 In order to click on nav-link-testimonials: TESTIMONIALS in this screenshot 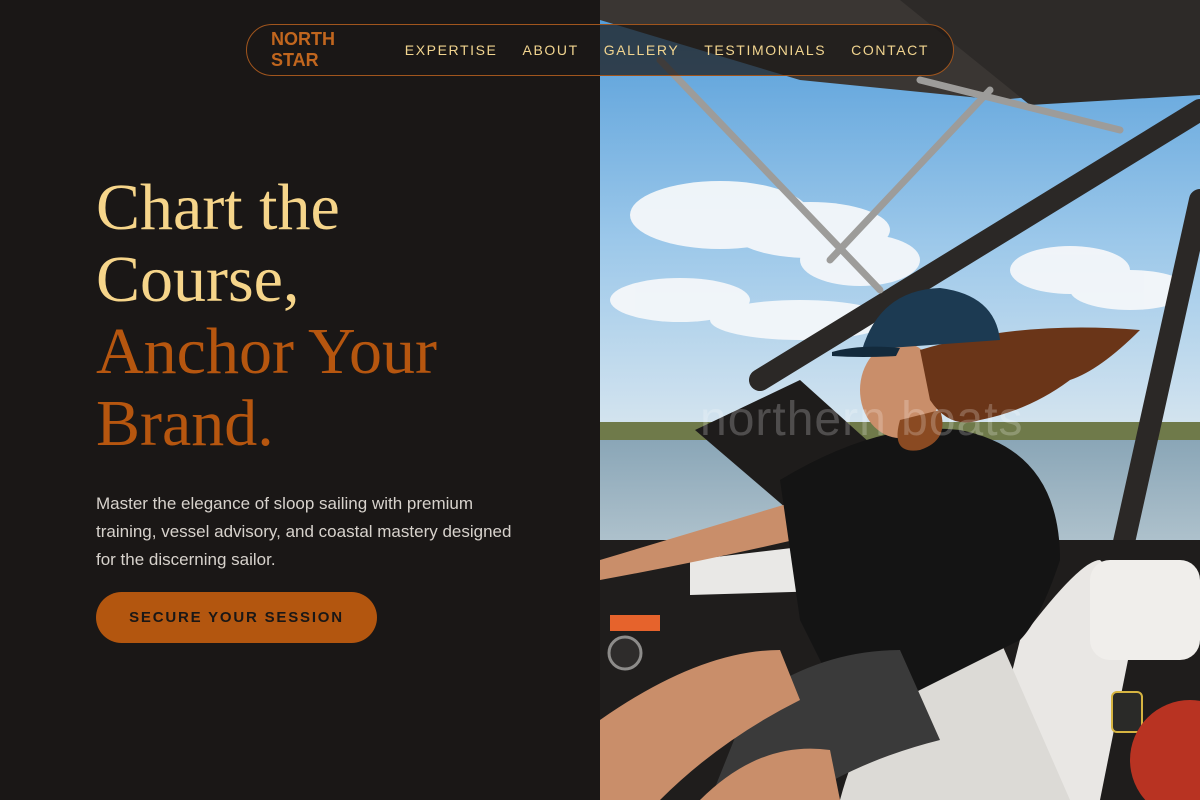, I will do `click(765, 50)`.